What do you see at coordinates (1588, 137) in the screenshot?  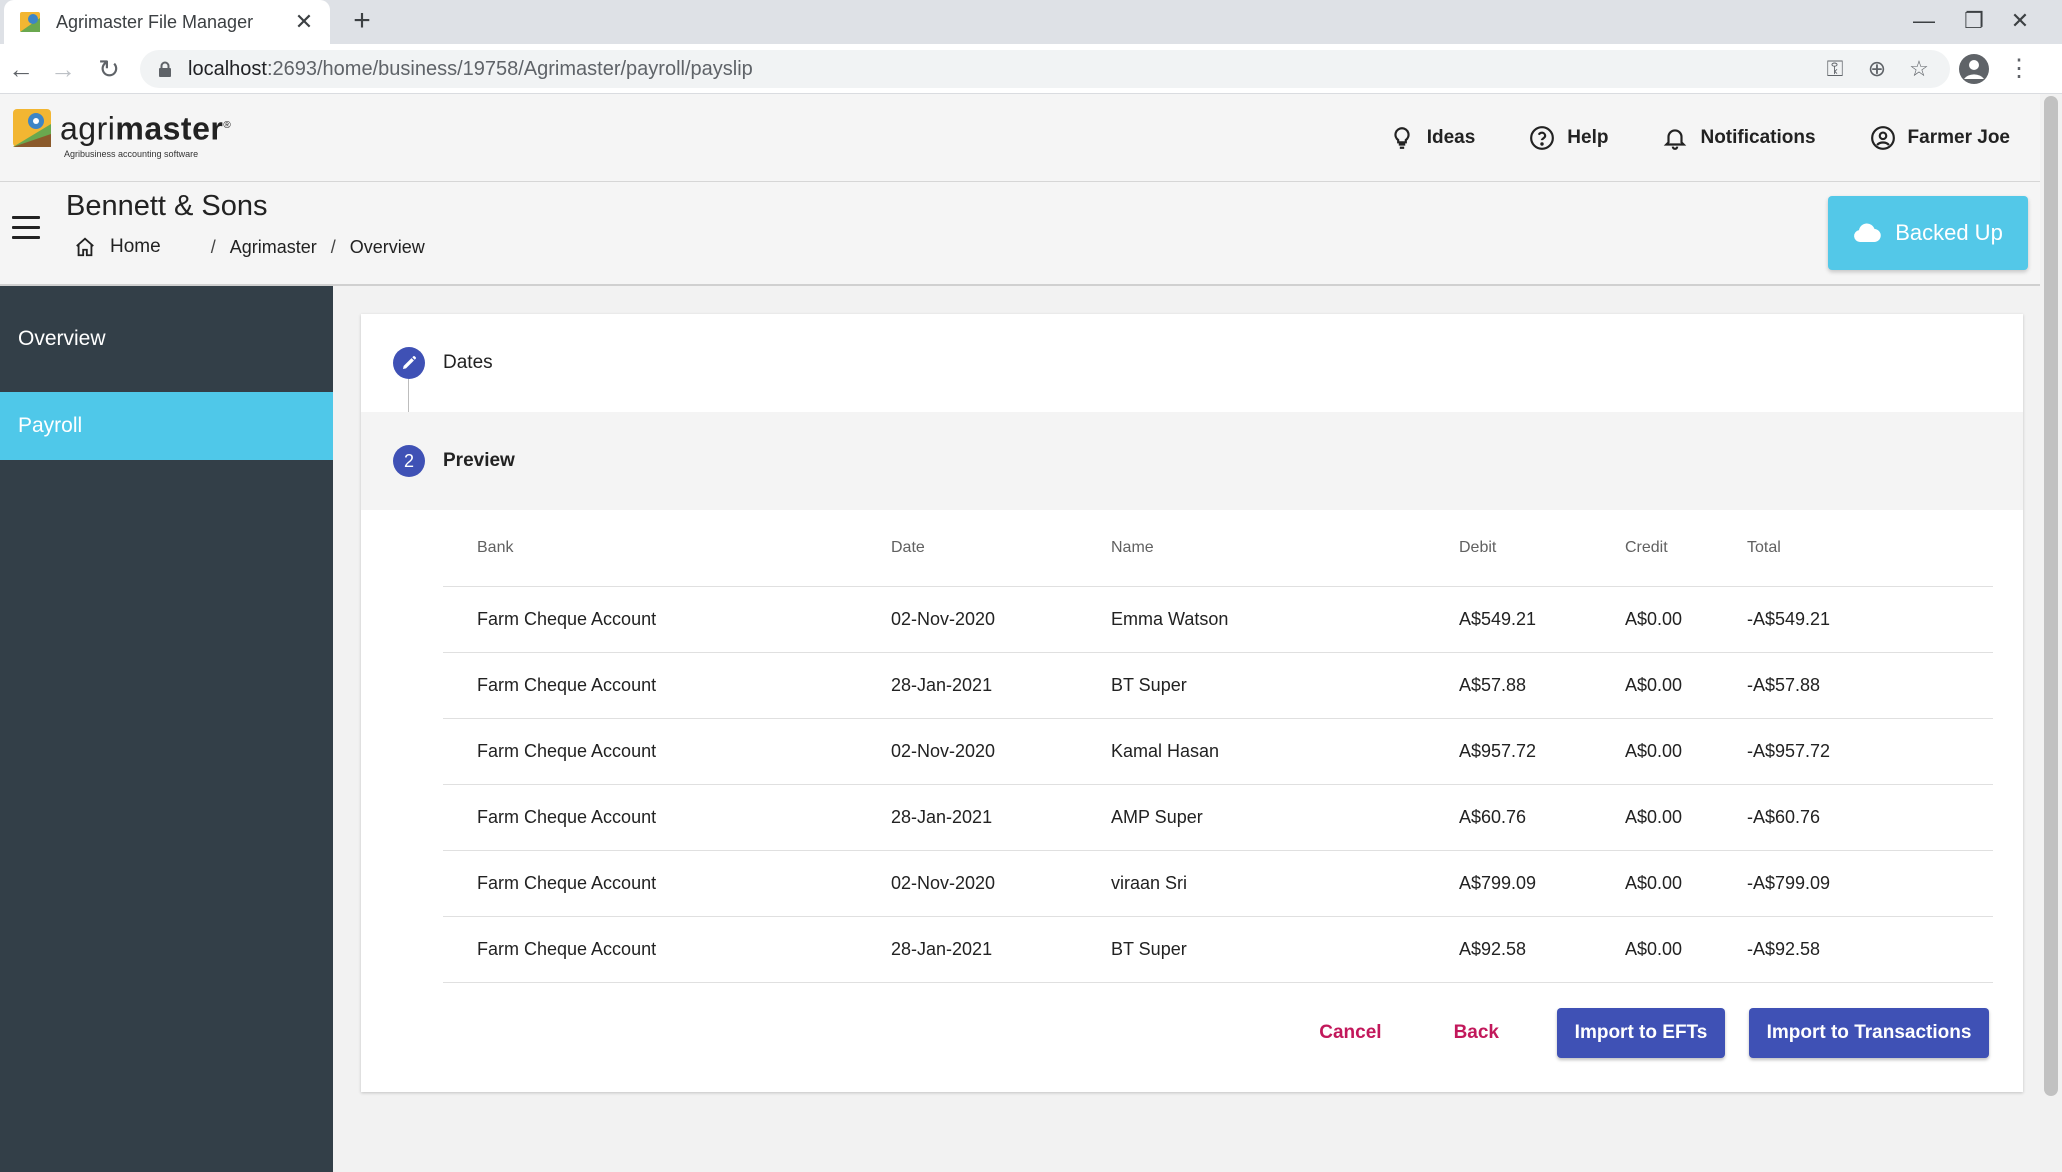 I see `nav-help-label: Help` at bounding box center [1588, 137].